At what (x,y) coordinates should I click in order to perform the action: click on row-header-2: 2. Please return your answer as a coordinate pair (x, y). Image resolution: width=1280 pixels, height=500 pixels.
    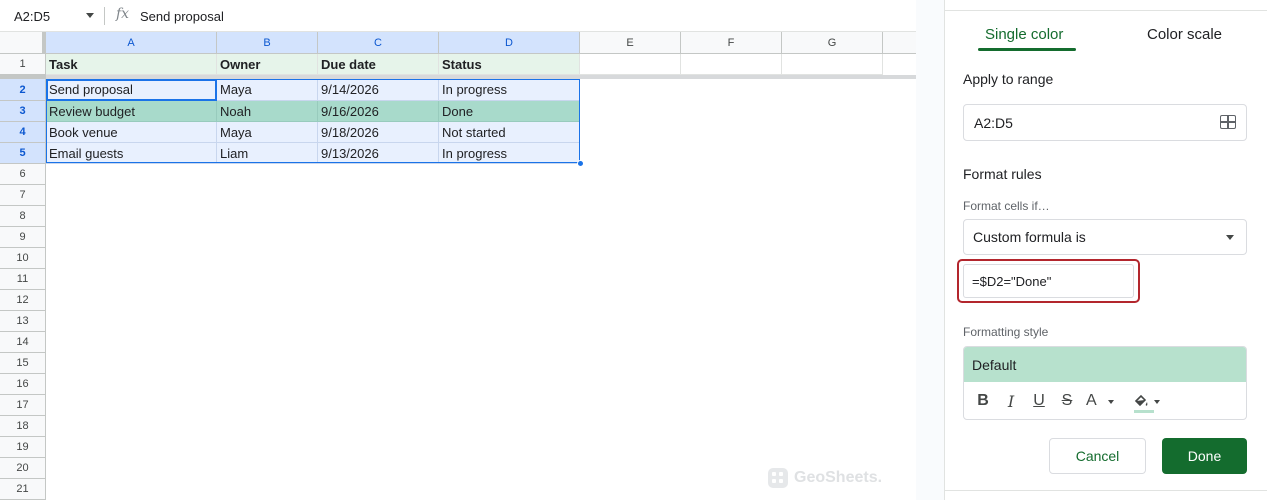
    Looking at the image, I should click on (23, 90).